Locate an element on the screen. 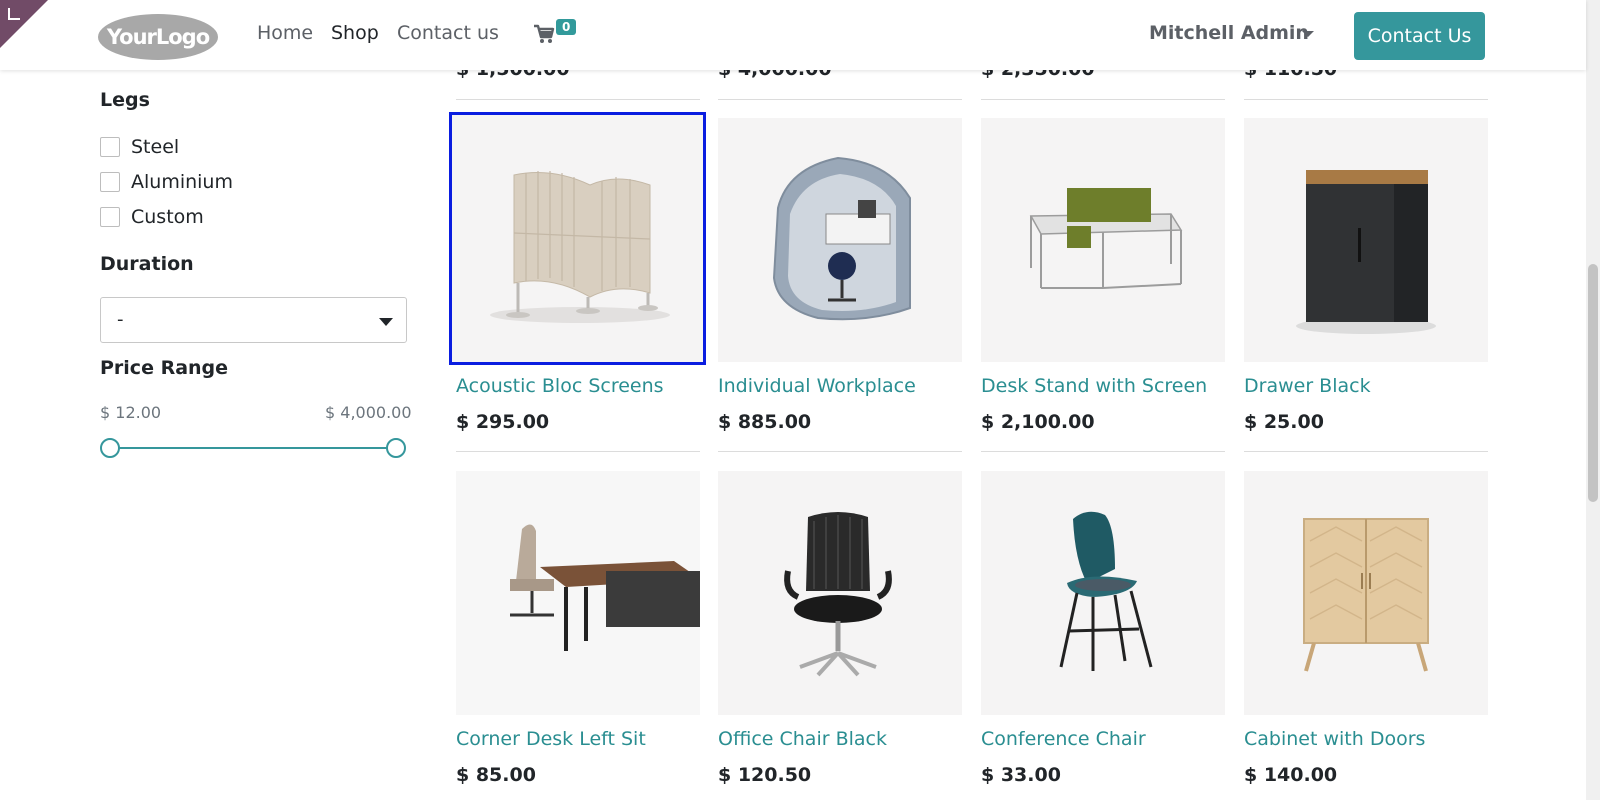 The image size is (1600, 800). nav-shop: Shop is located at coordinates (355, 33).